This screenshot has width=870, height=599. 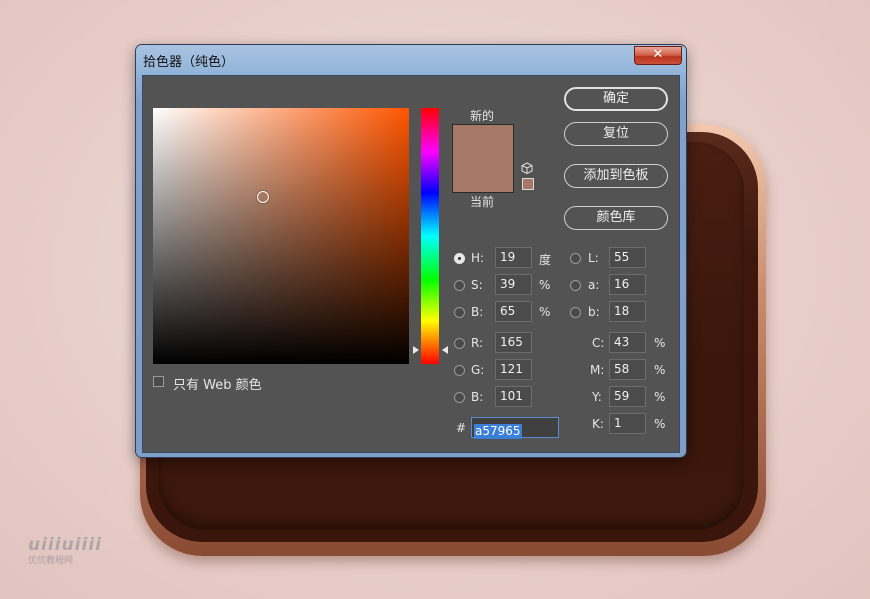 What do you see at coordinates (445, 350) in the screenshot?
I see `hue-slider-handle-right` at bounding box center [445, 350].